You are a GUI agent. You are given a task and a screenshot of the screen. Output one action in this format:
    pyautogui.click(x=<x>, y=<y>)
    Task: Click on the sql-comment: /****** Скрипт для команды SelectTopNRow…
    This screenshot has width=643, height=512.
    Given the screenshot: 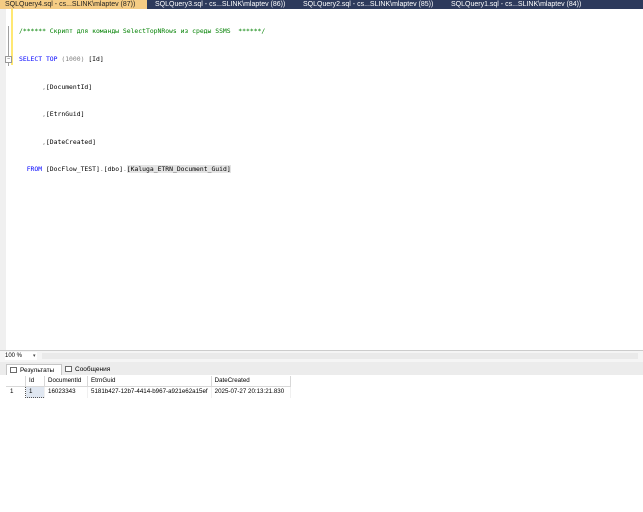 What is the action you would take?
    pyautogui.click(x=142, y=31)
    